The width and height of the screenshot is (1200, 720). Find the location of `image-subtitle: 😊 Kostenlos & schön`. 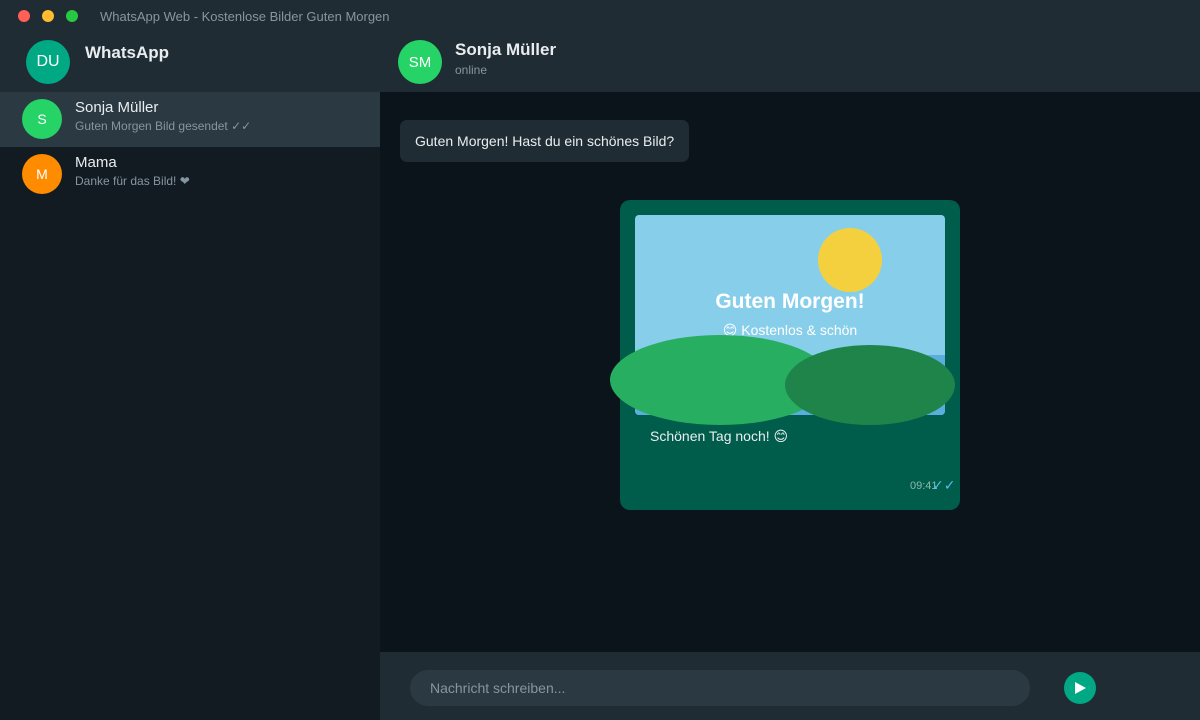

image-subtitle: 😊 Kostenlos & schön is located at coordinates (790, 330).